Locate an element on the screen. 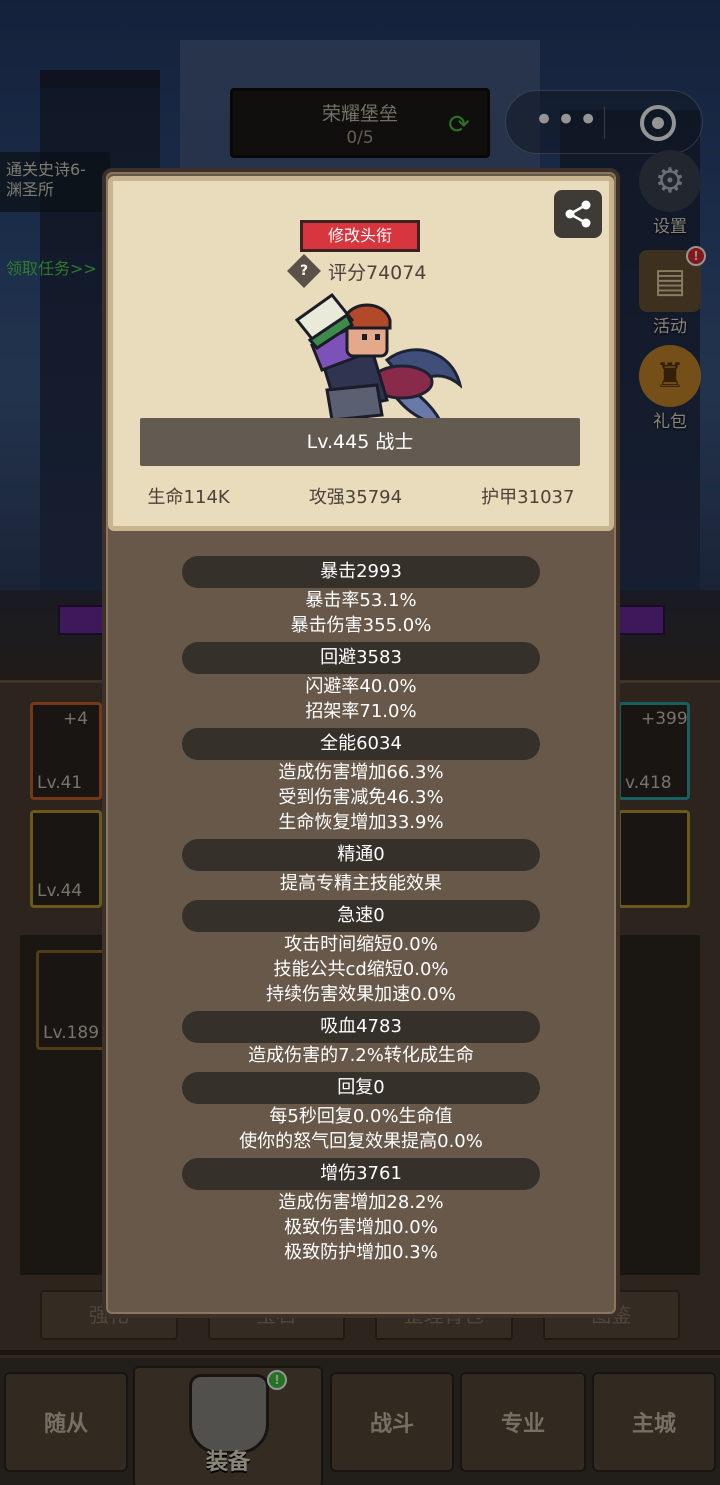 Image resolution: width=720 pixels, height=1485 pixels. attr-head: 急速0 is located at coordinates (361, 916).